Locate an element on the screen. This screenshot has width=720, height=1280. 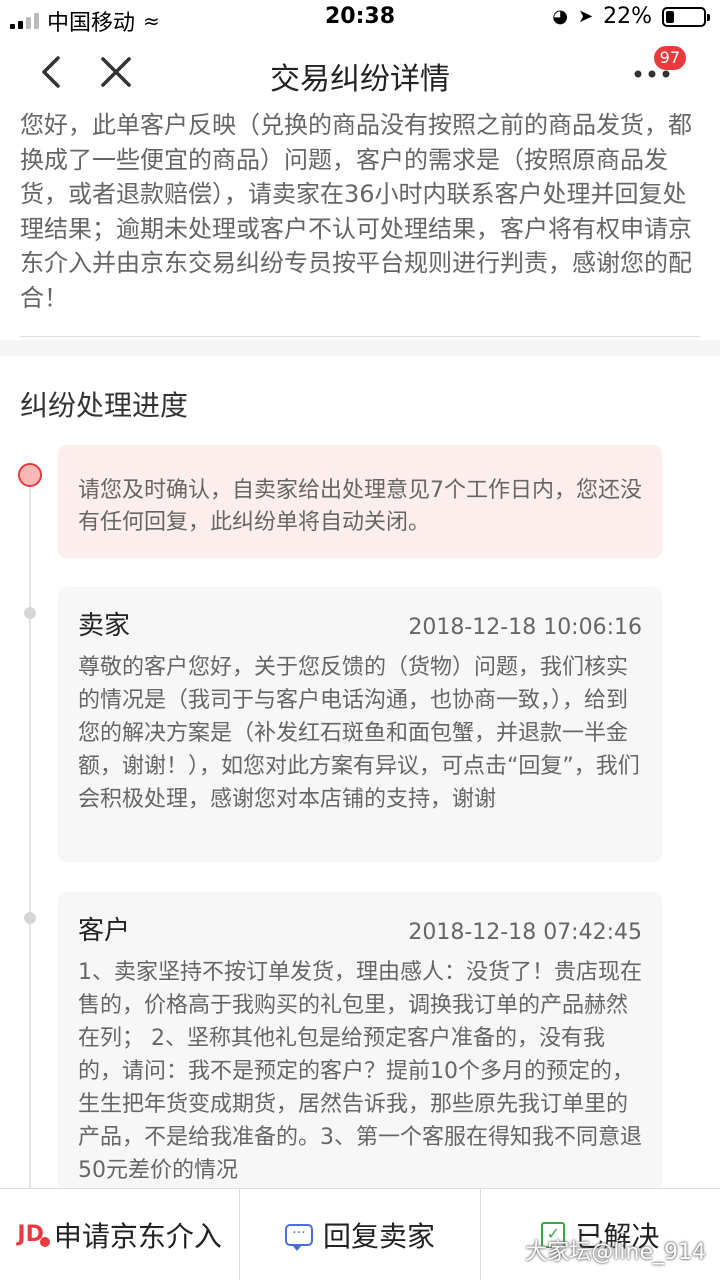
request-jd-intervention-label: 申请京东介入 is located at coordinates (137, 1236).